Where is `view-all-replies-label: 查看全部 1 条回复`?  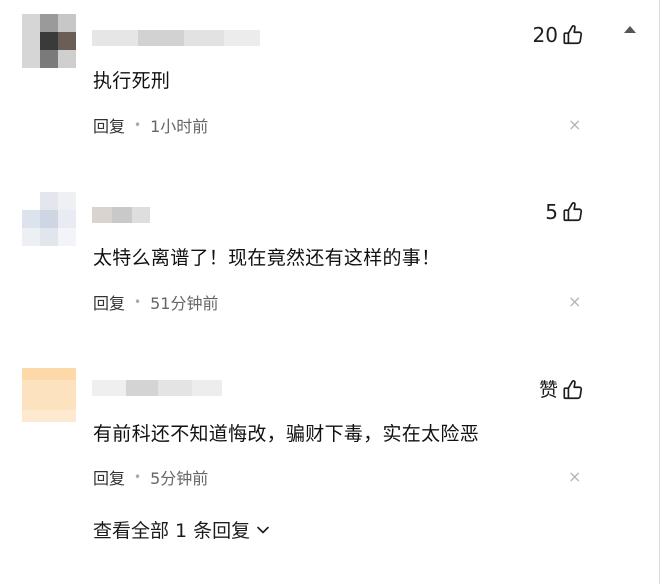 view-all-replies-label: 查看全部 1 条回复 is located at coordinates (172, 531).